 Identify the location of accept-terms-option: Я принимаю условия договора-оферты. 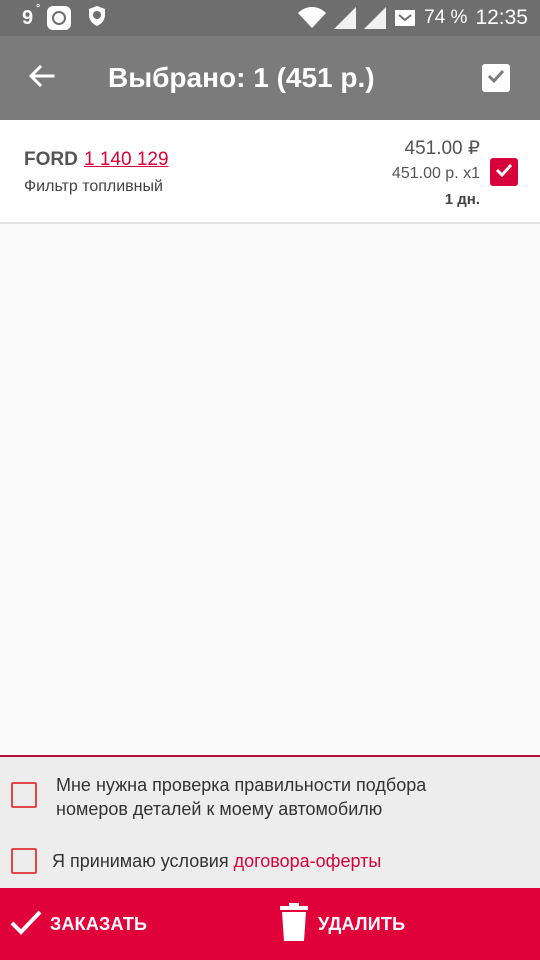
(270, 863).